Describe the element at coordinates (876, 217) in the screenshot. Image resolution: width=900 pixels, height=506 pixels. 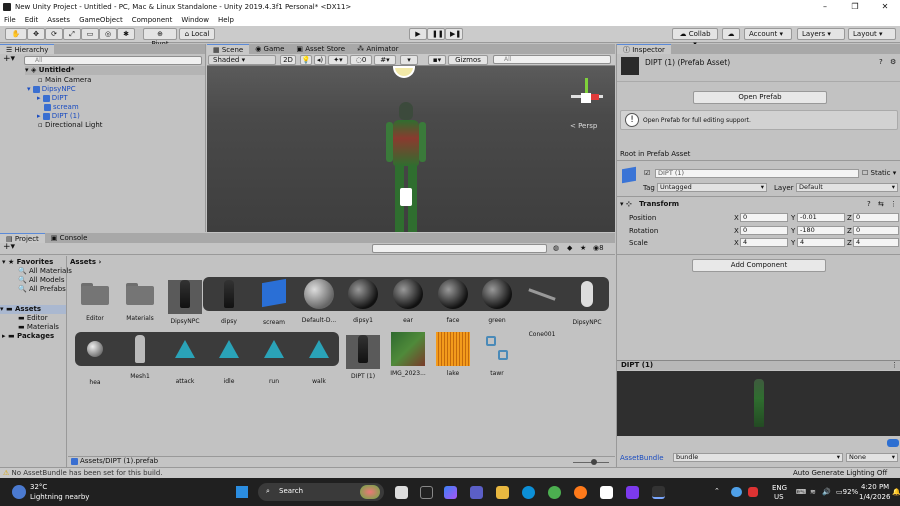
I see `position-z-field: 0` at that location.